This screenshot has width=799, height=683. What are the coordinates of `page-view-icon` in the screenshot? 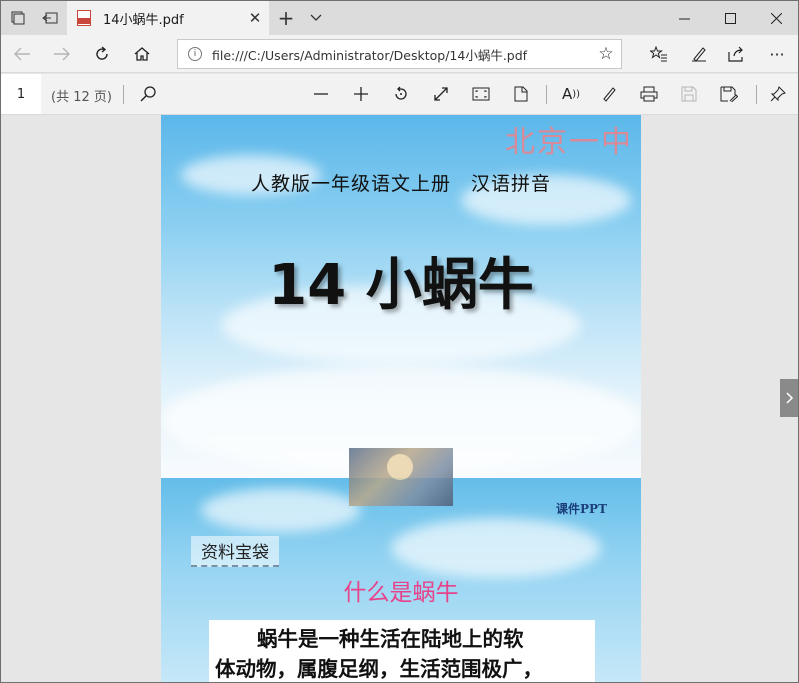 It's located at (521, 94).